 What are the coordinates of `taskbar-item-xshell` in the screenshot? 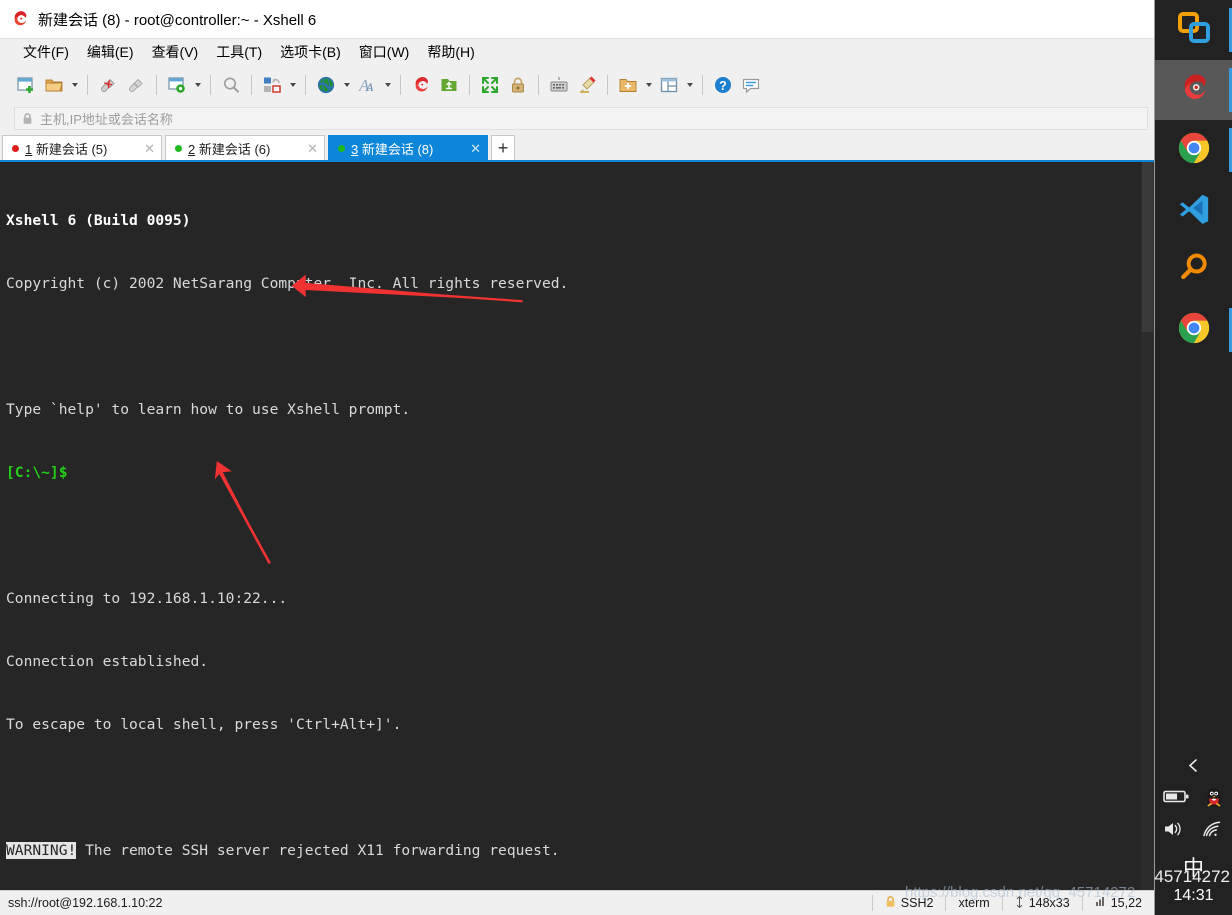 It's located at (1193, 90).